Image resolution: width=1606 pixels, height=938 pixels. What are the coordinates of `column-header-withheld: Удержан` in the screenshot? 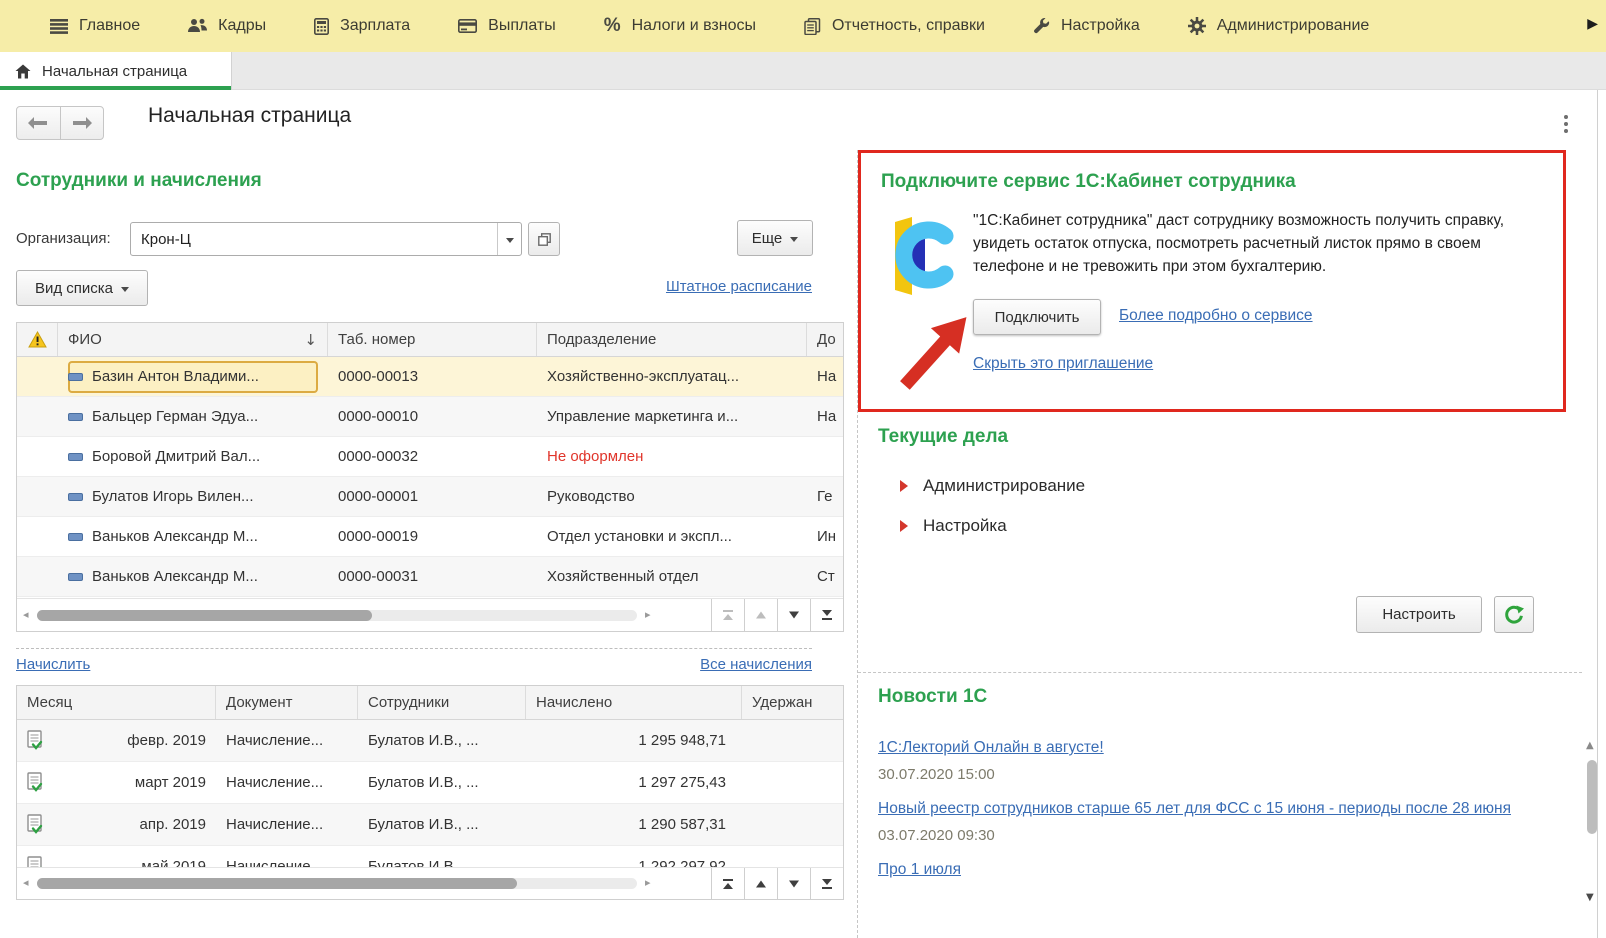 It's located at (792, 702).